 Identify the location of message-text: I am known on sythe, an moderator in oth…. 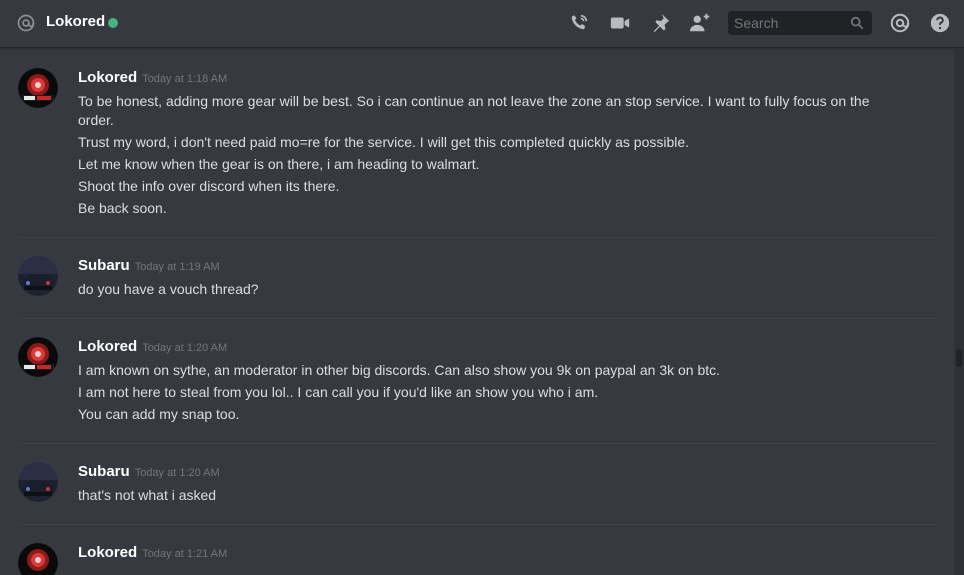
(399, 370).